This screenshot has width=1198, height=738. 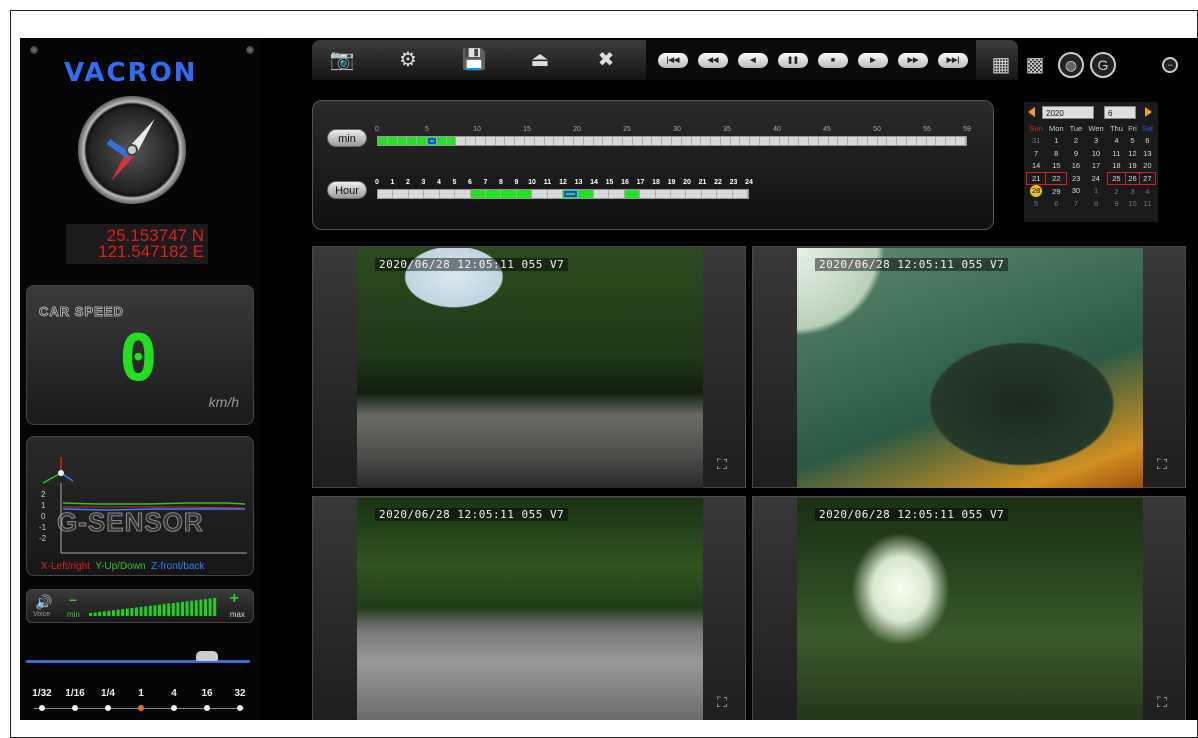 What do you see at coordinates (127, 612) in the screenshot?
I see `volume-bar` at bounding box center [127, 612].